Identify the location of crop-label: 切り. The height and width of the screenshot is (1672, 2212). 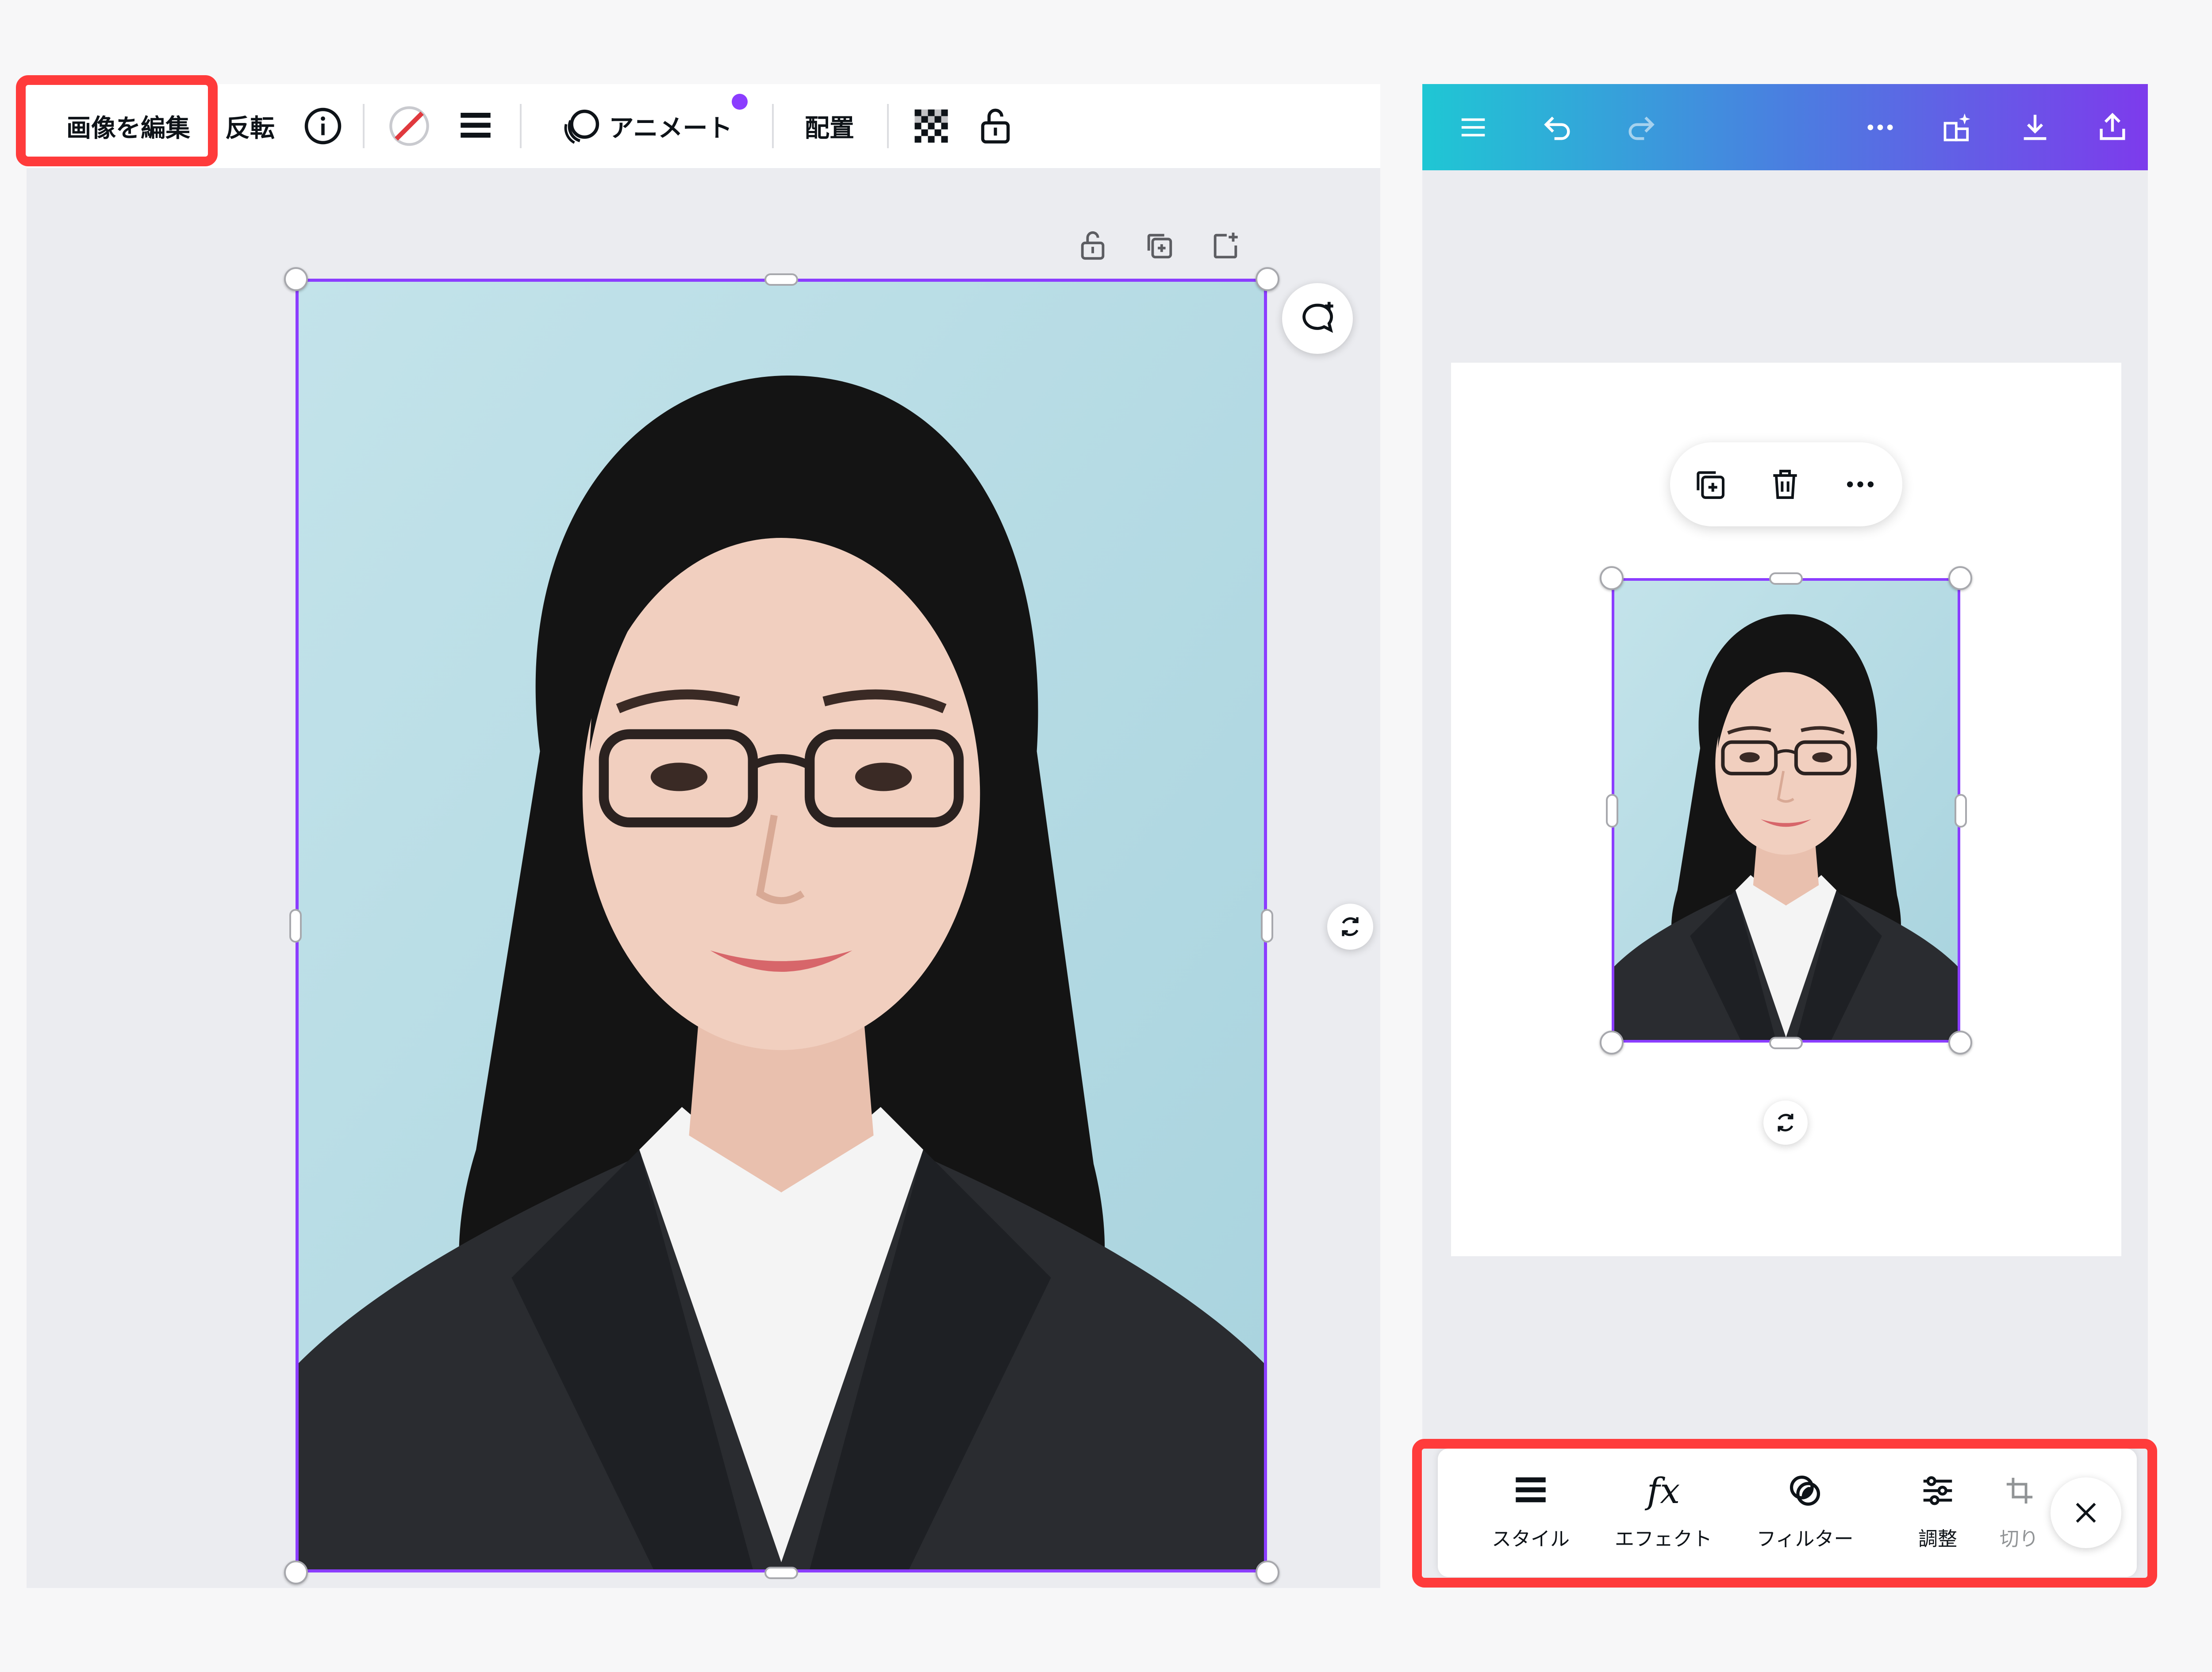
(2020, 1539).